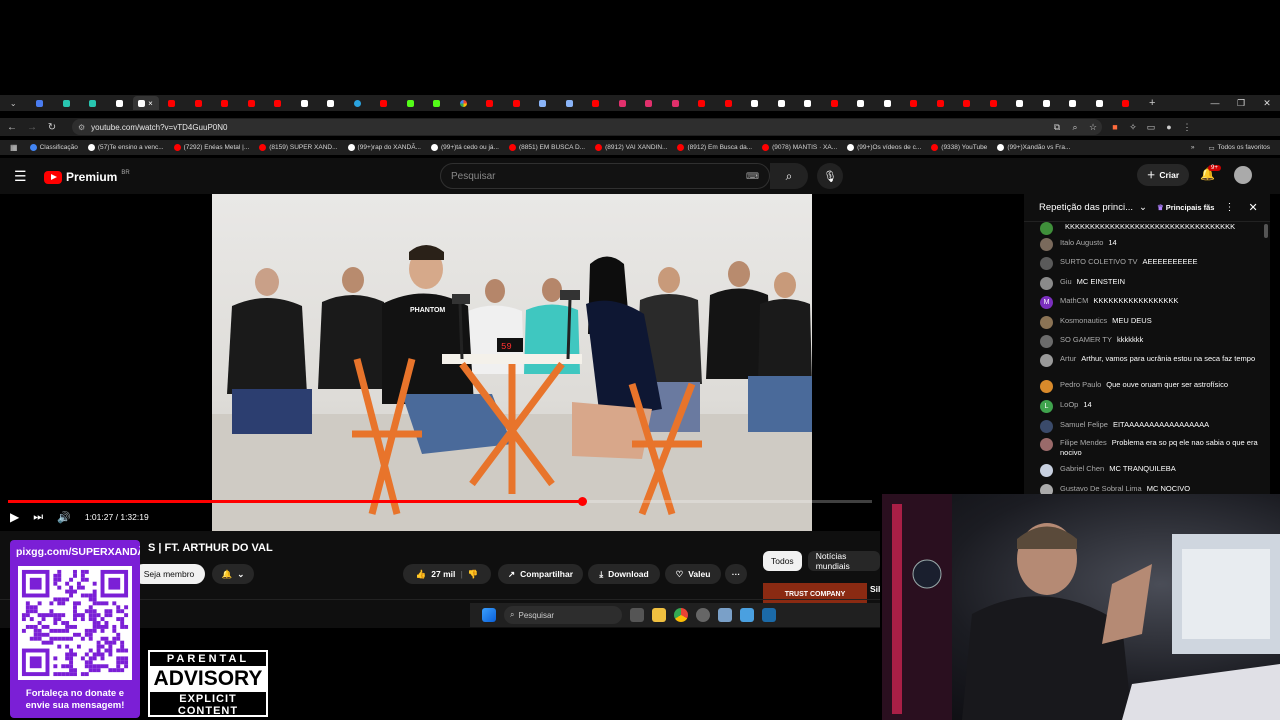 Image resolution: width=1280 pixels, height=720 pixels. What do you see at coordinates (1267, 103) in the screenshot?
I see `close-window-icon: ✕` at bounding box center [1267, 103].